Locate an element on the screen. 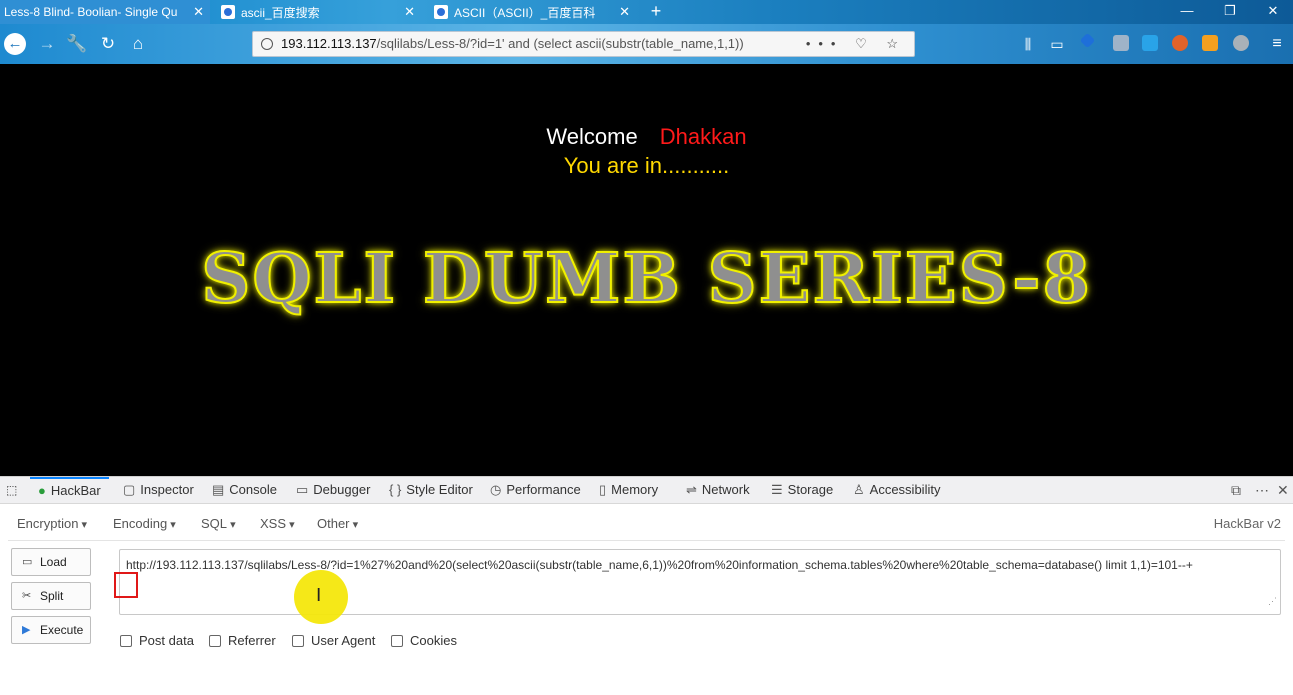 The width and height of the screenshot is (1293, 695). tab-performance: ◷ Performance is located at coordinates (535, 490).